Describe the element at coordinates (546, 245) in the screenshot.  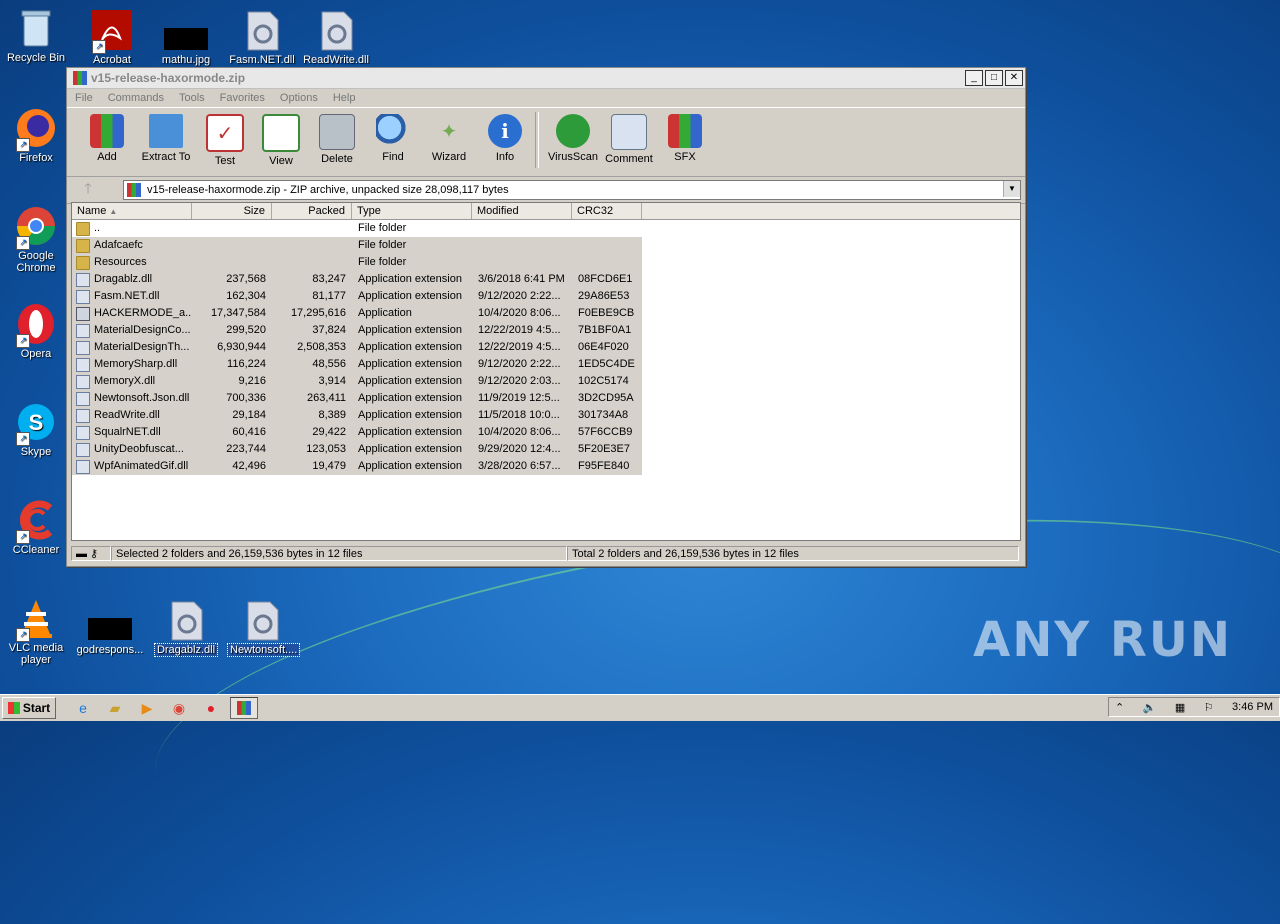
I see `file-row: Adafcaefc File folder` at that location.